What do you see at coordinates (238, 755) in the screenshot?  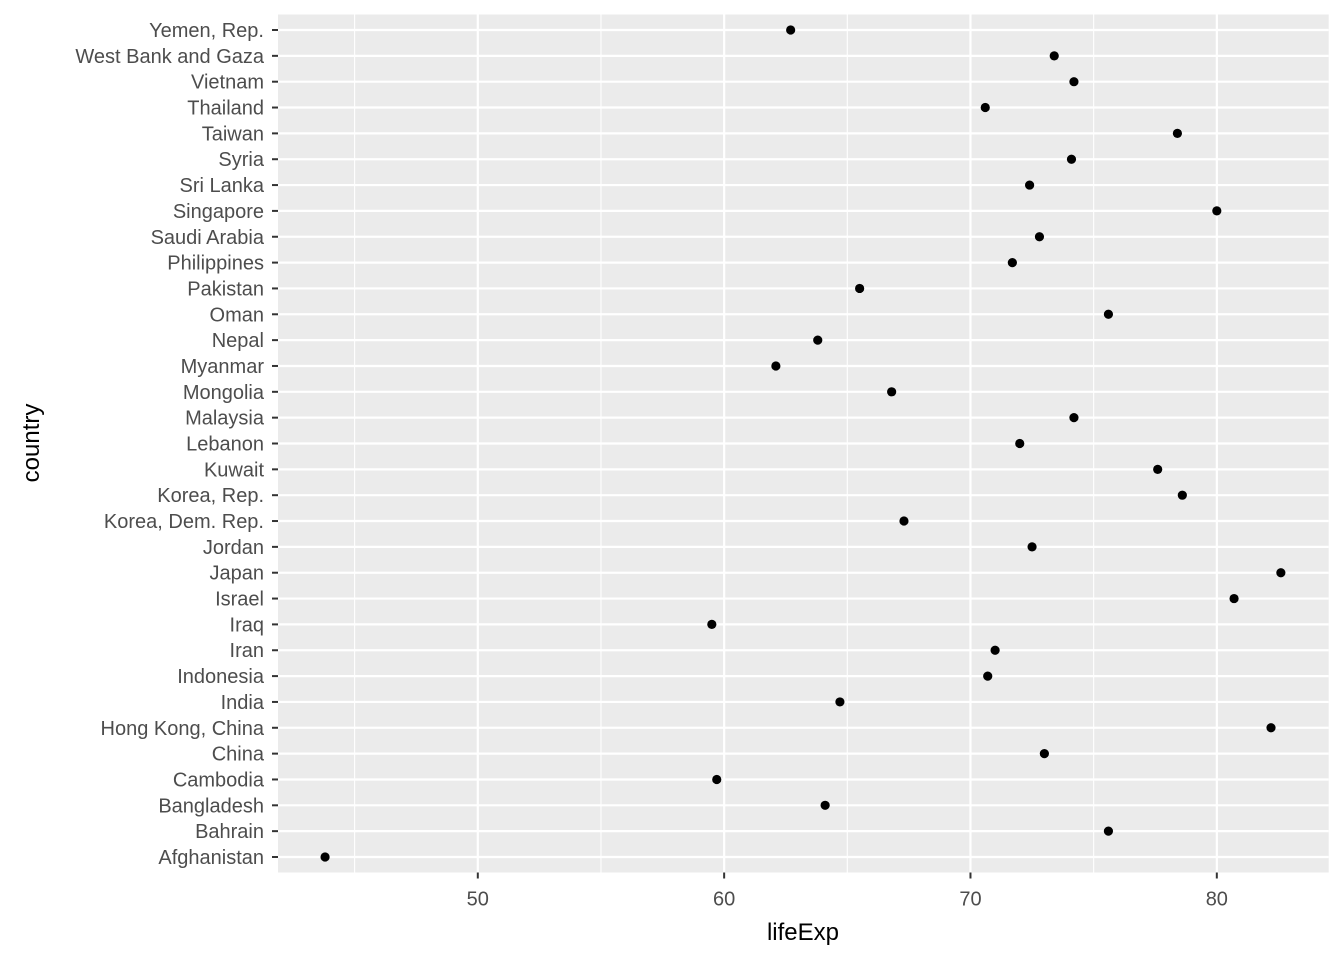 I see `y-tick-label: China` at bounding box center [238, 755].